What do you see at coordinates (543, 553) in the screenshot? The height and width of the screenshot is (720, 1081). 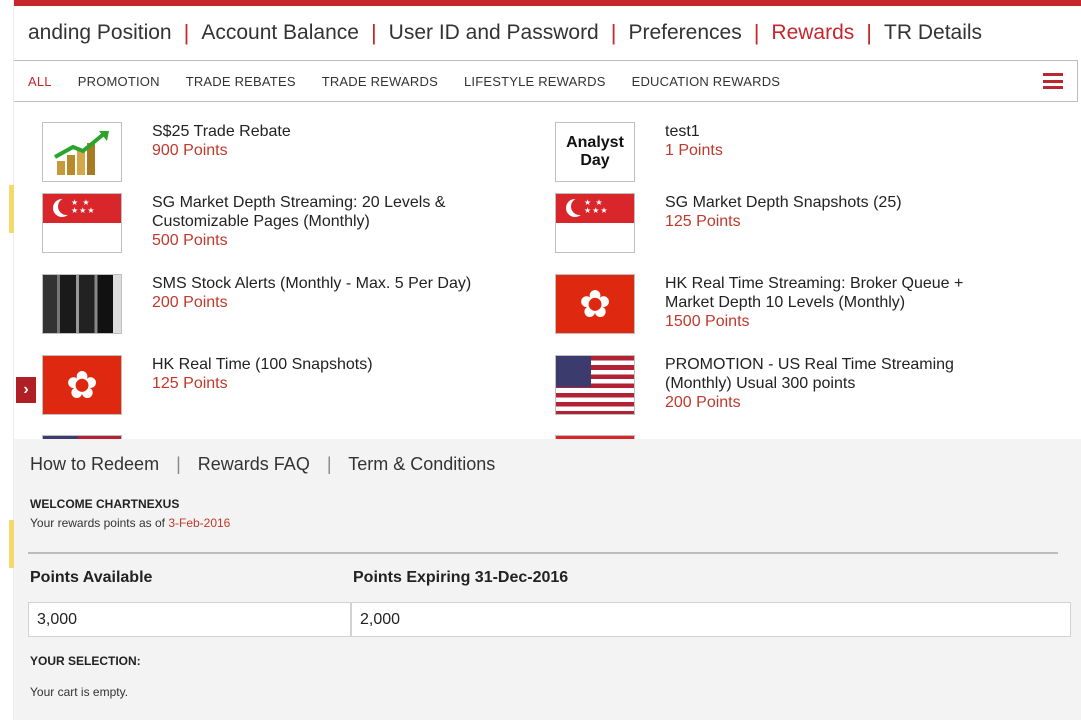 I see `divider` at bounding box center [543, 553].